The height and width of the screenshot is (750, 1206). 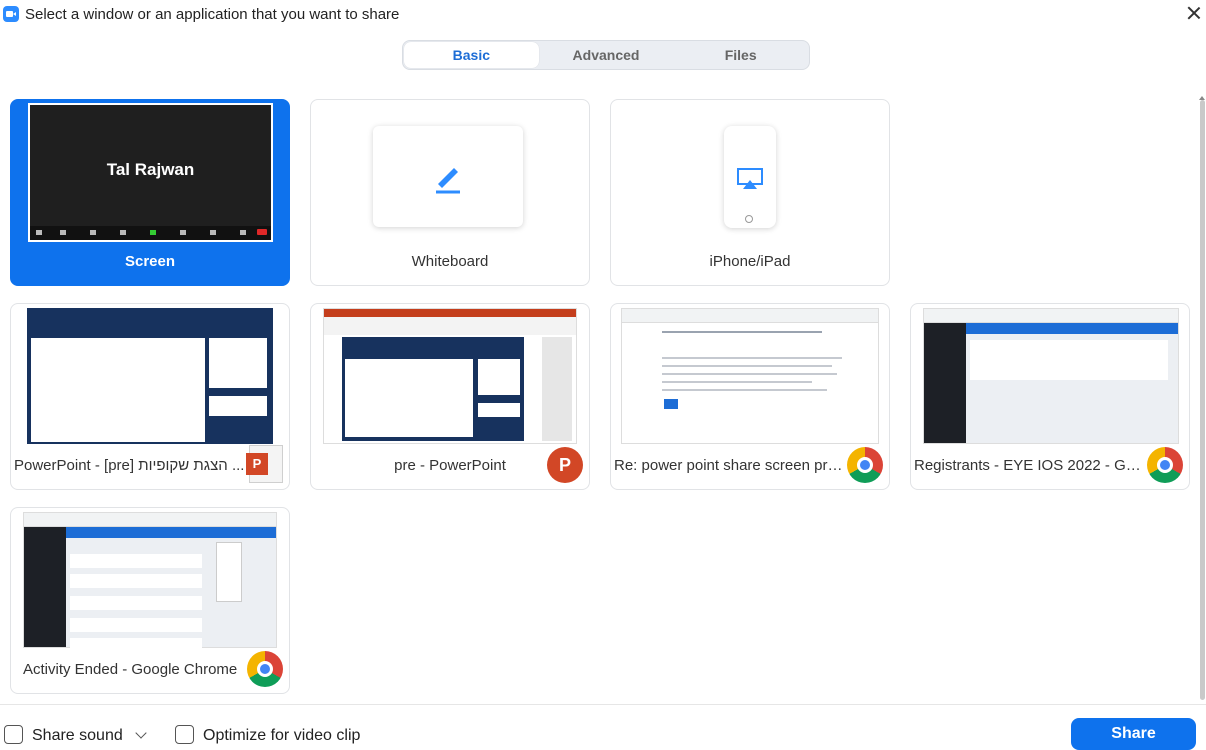 What do you see at coordinates (471, 55) in the screenshot?
I see `tab-basic: Basic` at bounding box center [471, 55].